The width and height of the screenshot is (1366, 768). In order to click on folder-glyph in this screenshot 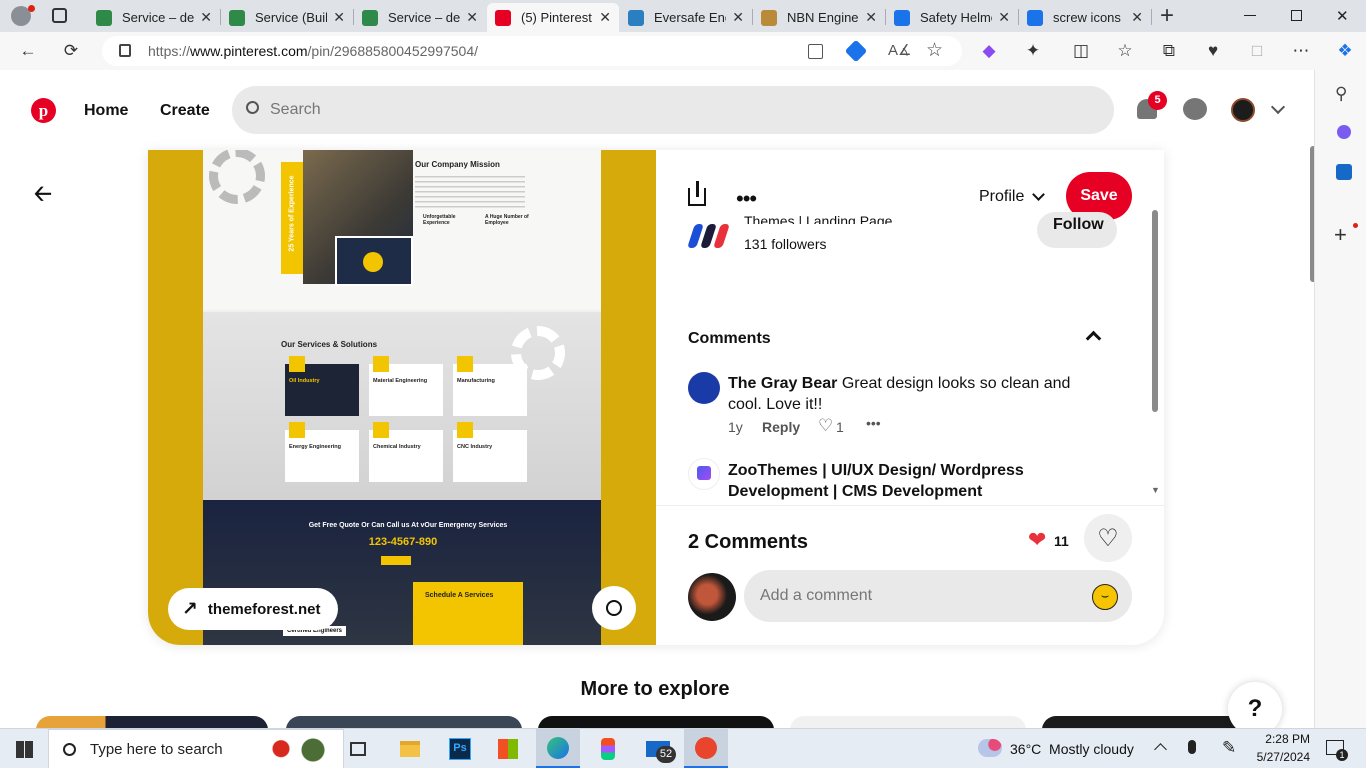, I will do `click(410, 749)`.